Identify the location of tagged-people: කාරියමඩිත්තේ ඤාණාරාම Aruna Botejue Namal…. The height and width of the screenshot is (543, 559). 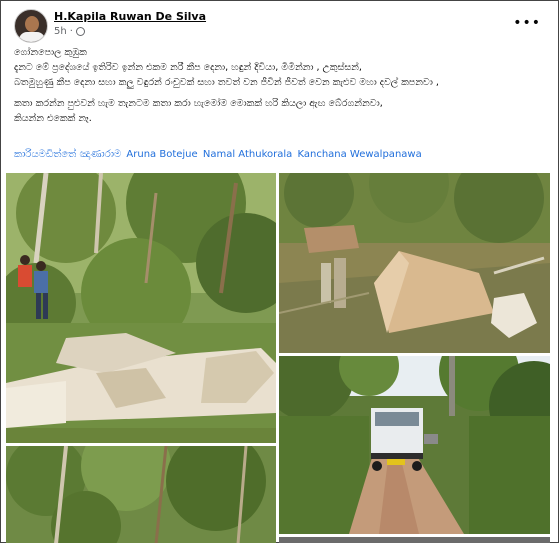
(219, 154).